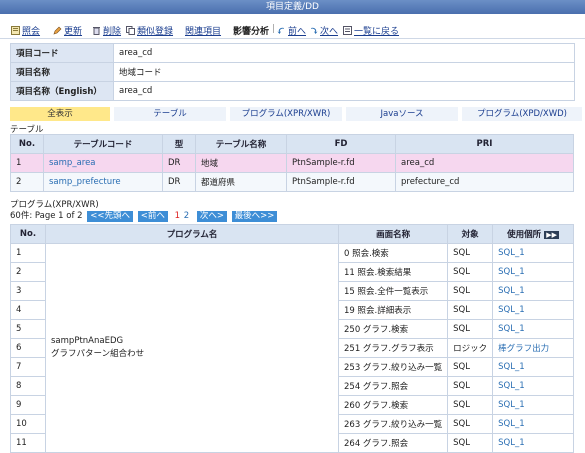 The width and height of the screenshot is (585, 453). I want to click on prev-button: 前へ, so click(291, 30).